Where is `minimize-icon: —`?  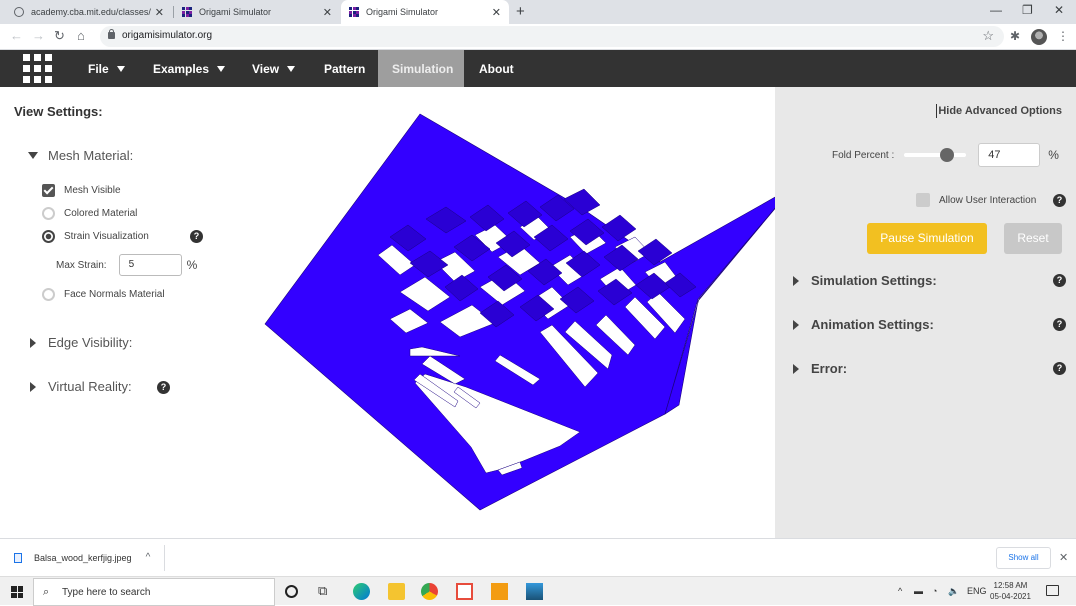
minimize-icon: — is located at coordinates (996, 10).